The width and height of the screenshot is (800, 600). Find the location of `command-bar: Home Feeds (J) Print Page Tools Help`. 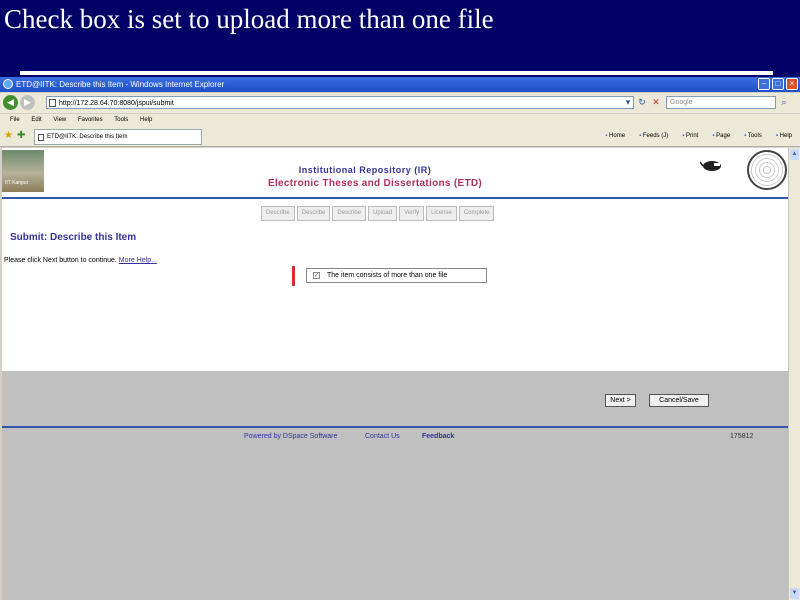

command-bar: Home Feeds (J) Print Page Tools Help is located at coordinates (698, 136).